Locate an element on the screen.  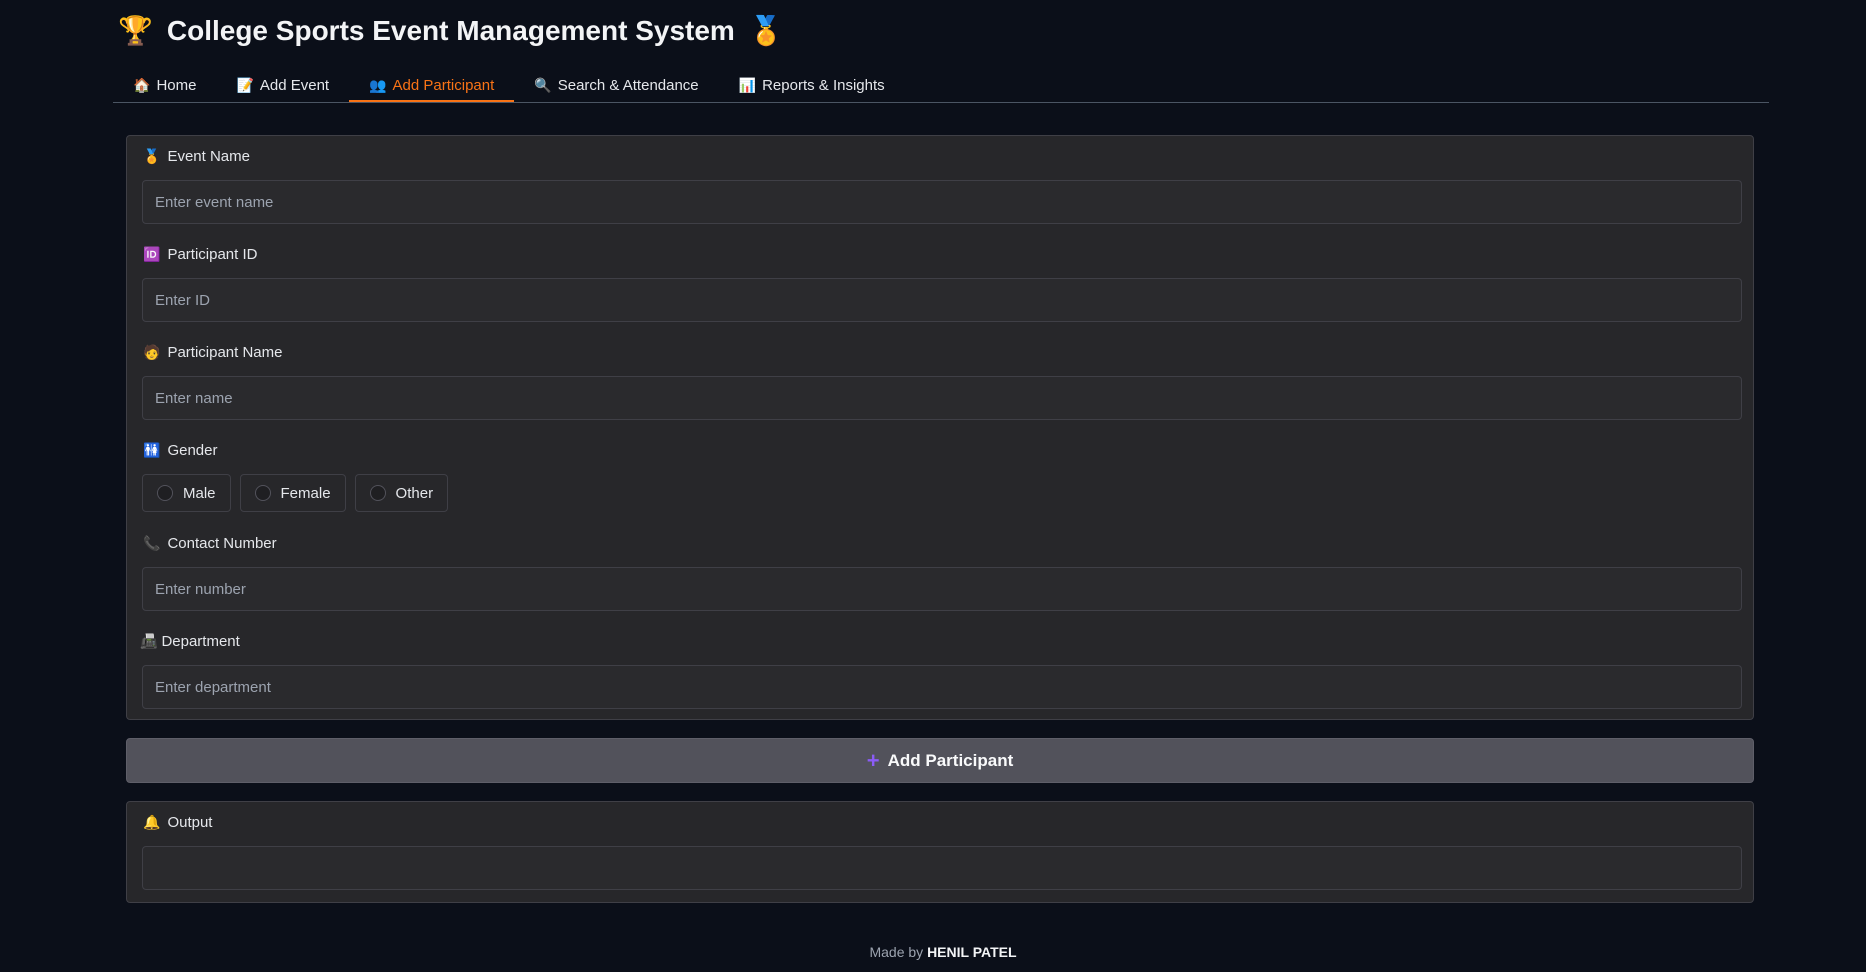
tab-label: Add Event is located at coordinates (294, 85).